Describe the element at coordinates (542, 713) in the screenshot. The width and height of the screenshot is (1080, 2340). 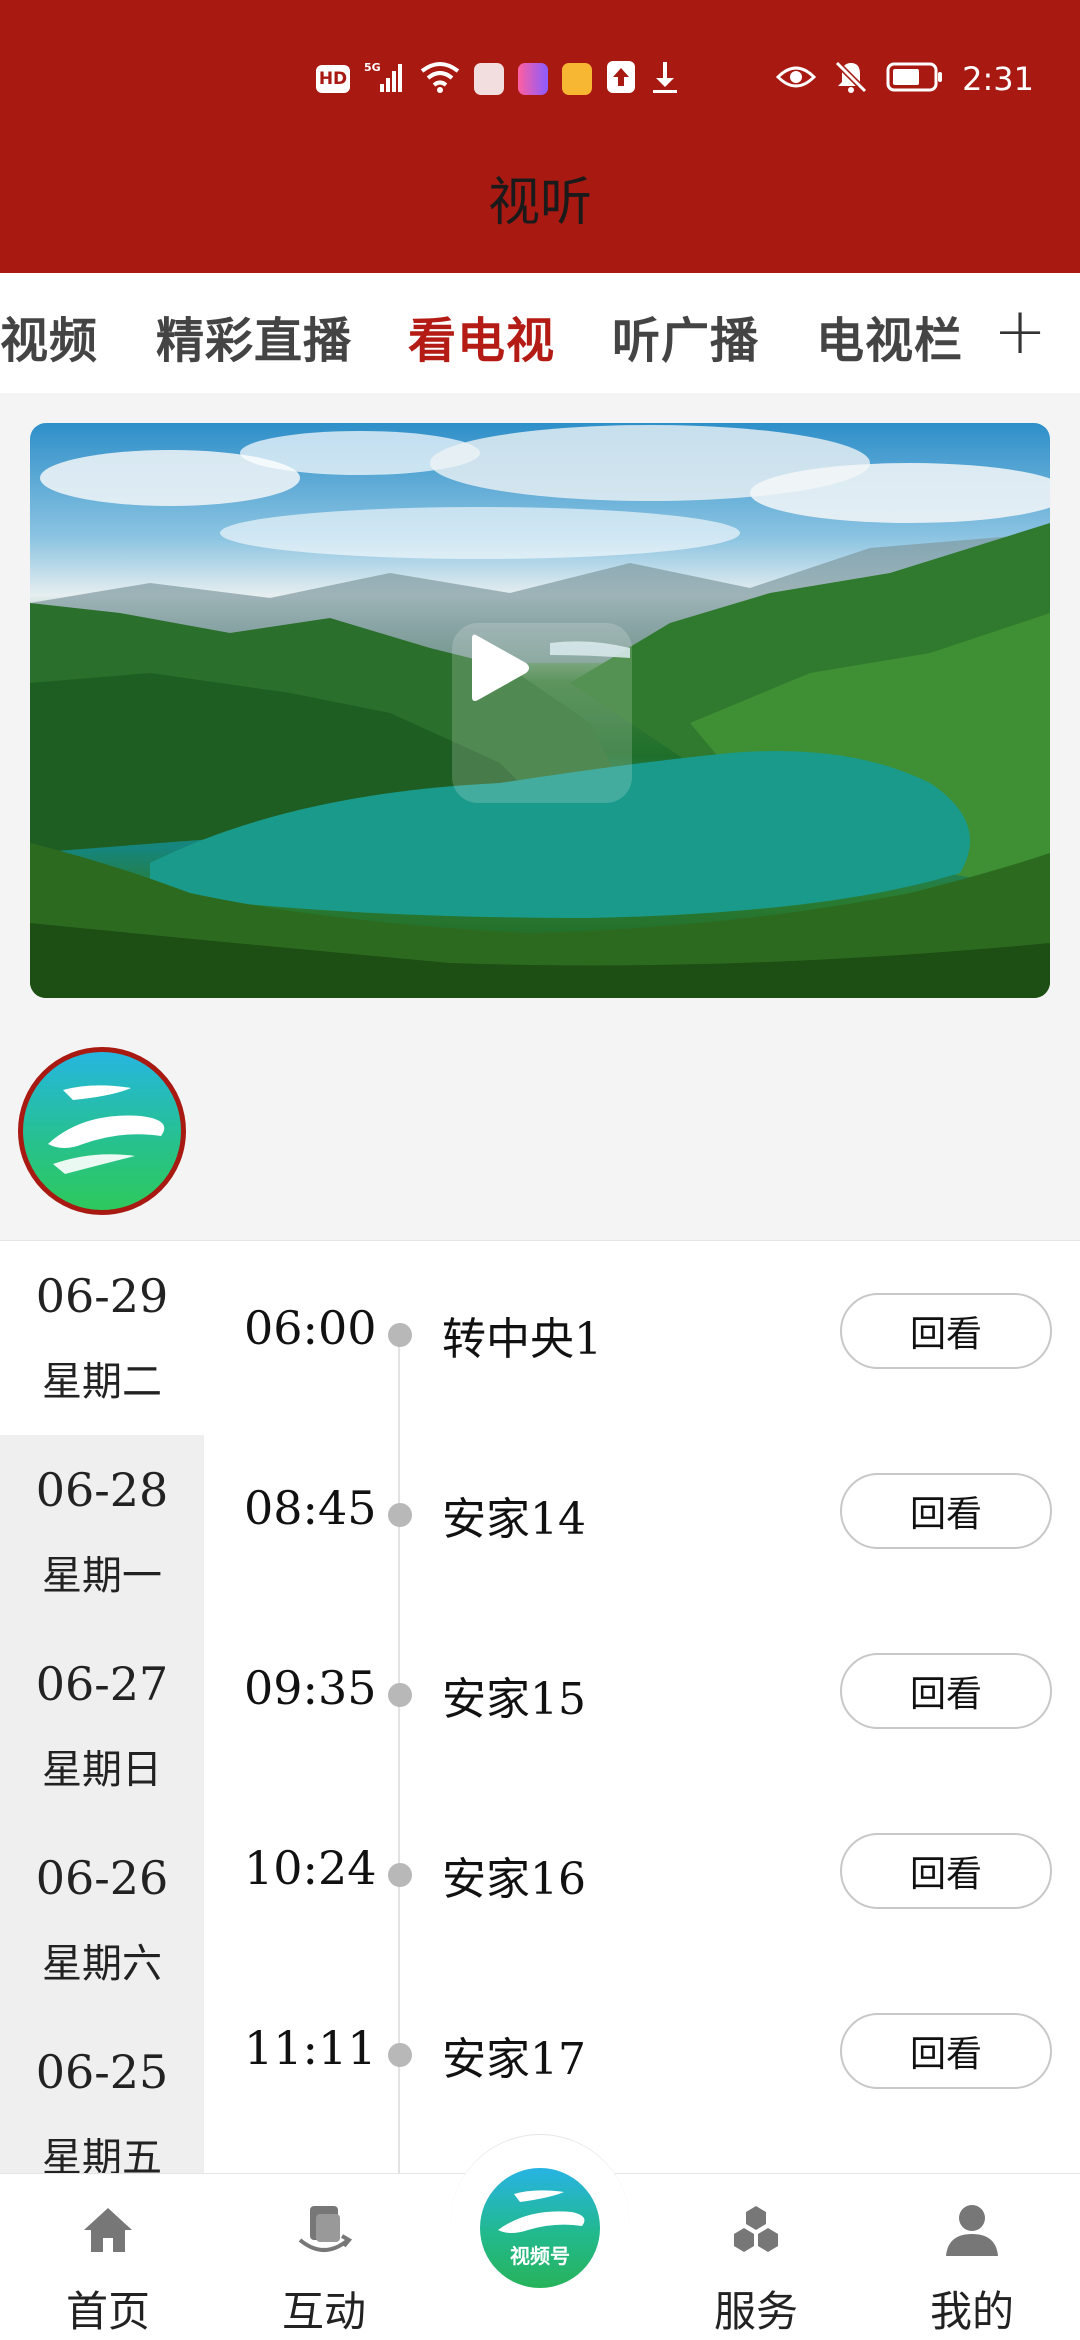
I see `play-button` at that location.